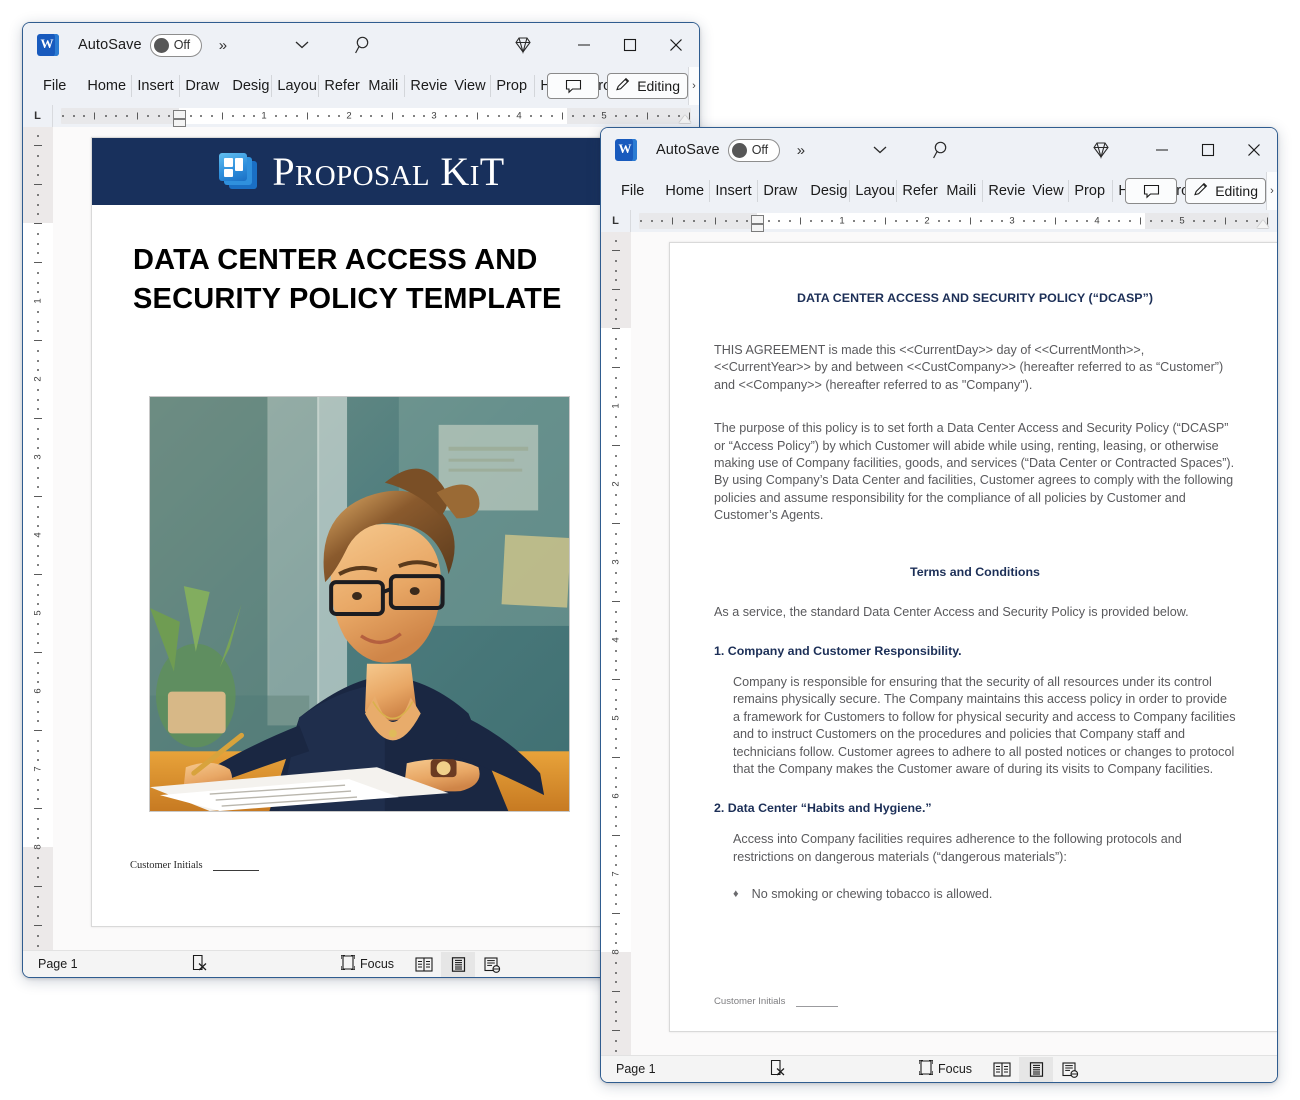  I want to click on vertical-ruler-back: 1 2 3 4 5 6 7 8, so click(38, 538).